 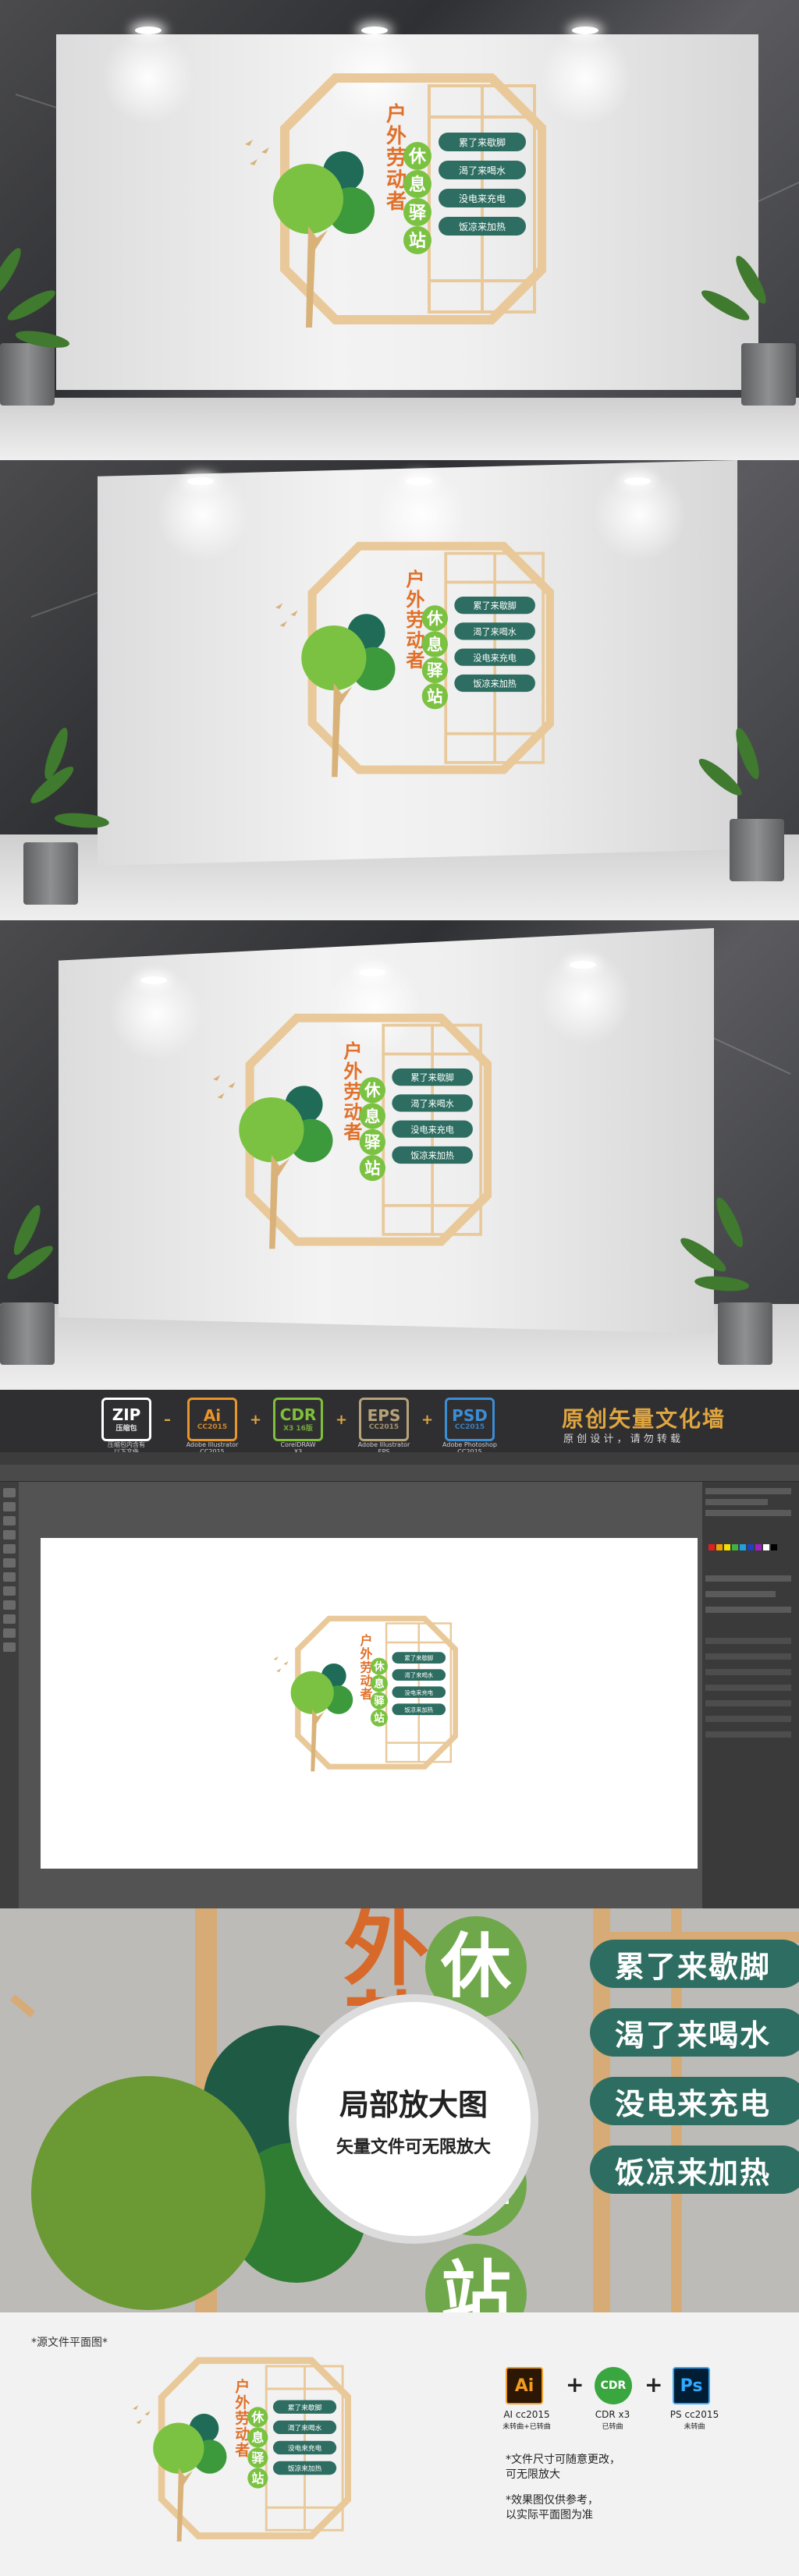 I want to click on culture-sign: 户外劳动者 休息驿站 累了来歇脚渴了来喝水没电来充电饭凉来加热, so click(x=410, y=669).